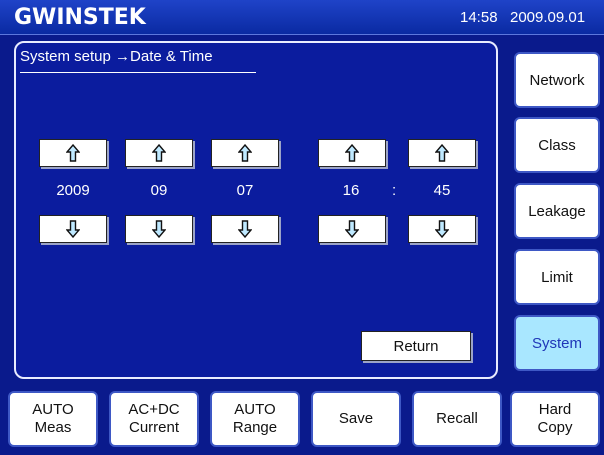 Image resolution: width=604 pixels, height=455 pixels. I want to click on clock-date: 2009.09.01, so click(548, 17).